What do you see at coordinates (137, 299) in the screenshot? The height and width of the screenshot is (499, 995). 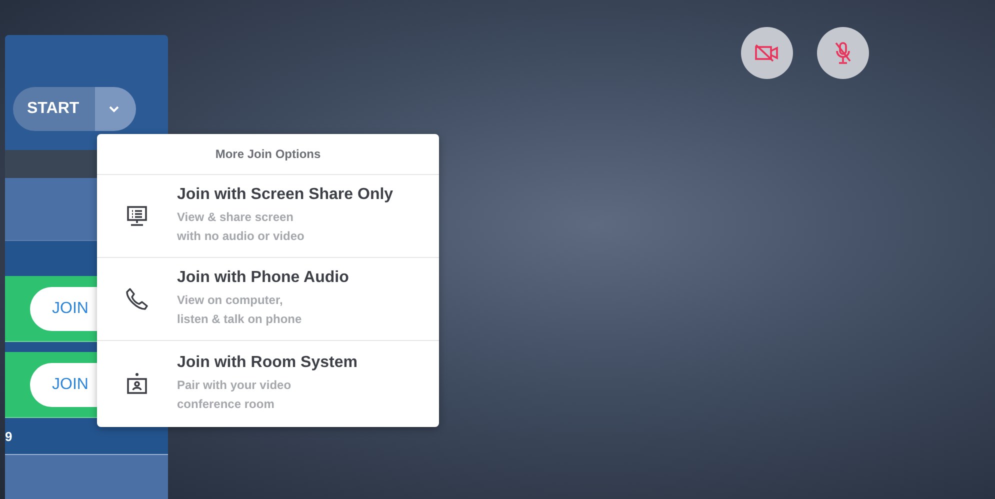 I see `phone-icon` at bounding box center [137, 299].